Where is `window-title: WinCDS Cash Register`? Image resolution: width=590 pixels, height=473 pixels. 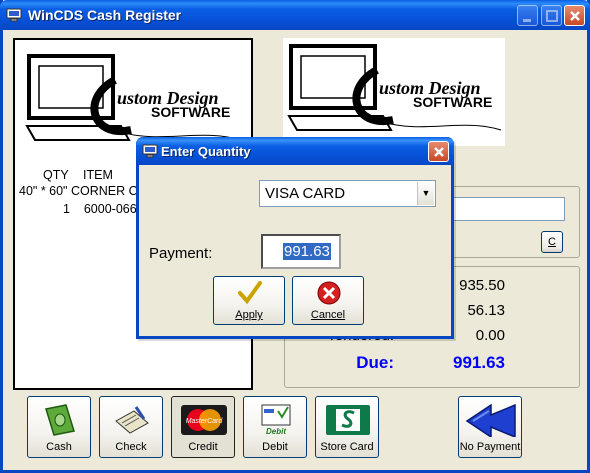 window-title: WinCDS Cash Register is located at coordinates (105, 15).